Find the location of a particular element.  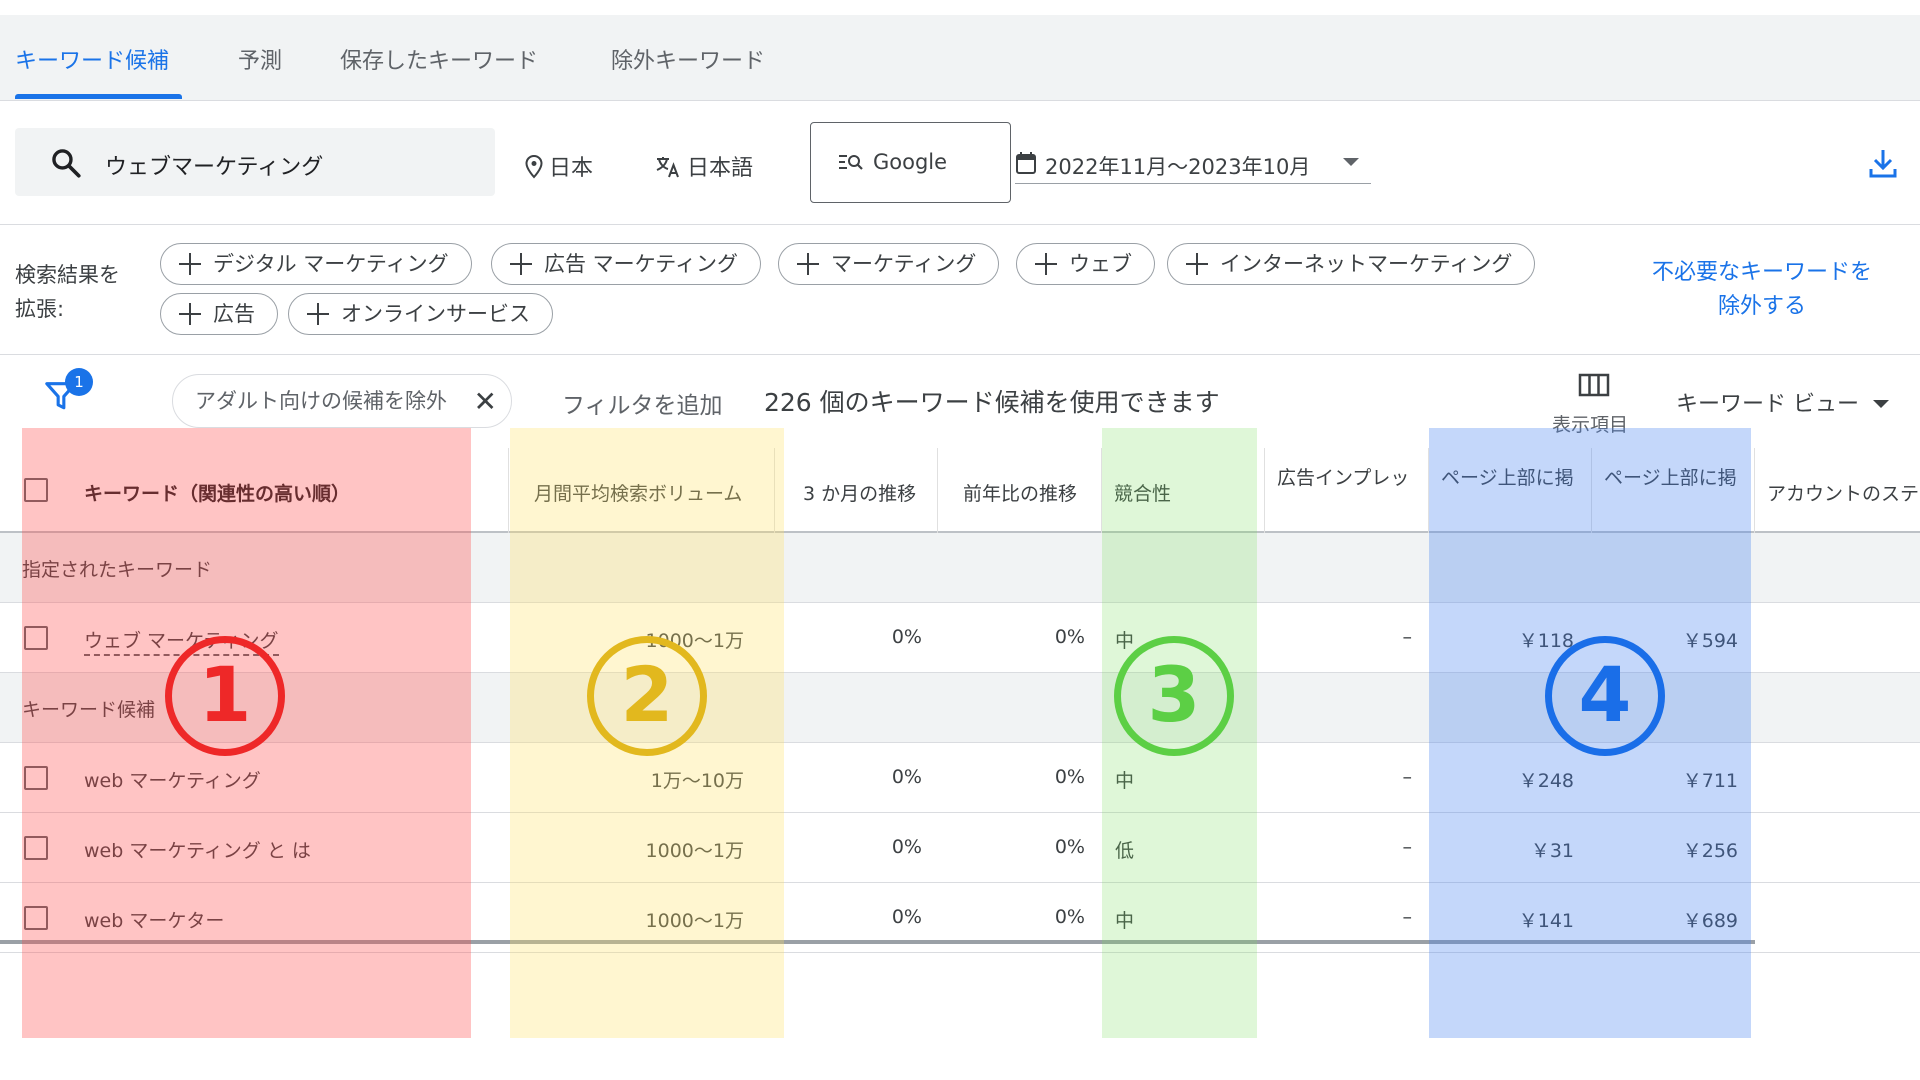

tab-bar: キーワード候補 予測 保存したキーワード 除外キーワード is located at coordinates (960, 58).